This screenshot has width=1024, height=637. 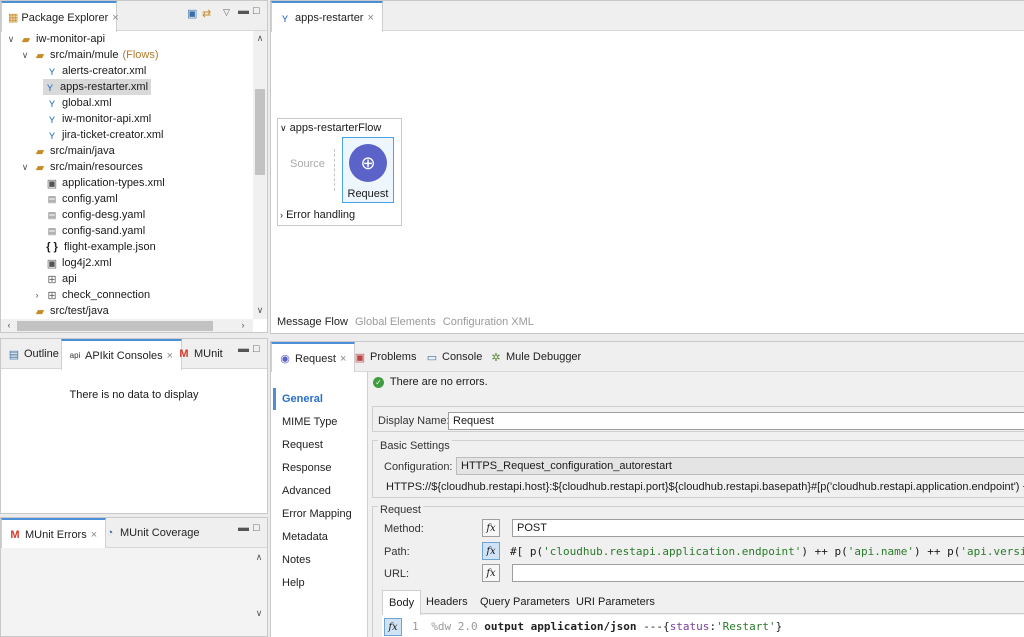 What do you see at coordinates (378, 382) in the screenshot?
I see `check-icon: ✓` at bounding box center [378, 382].